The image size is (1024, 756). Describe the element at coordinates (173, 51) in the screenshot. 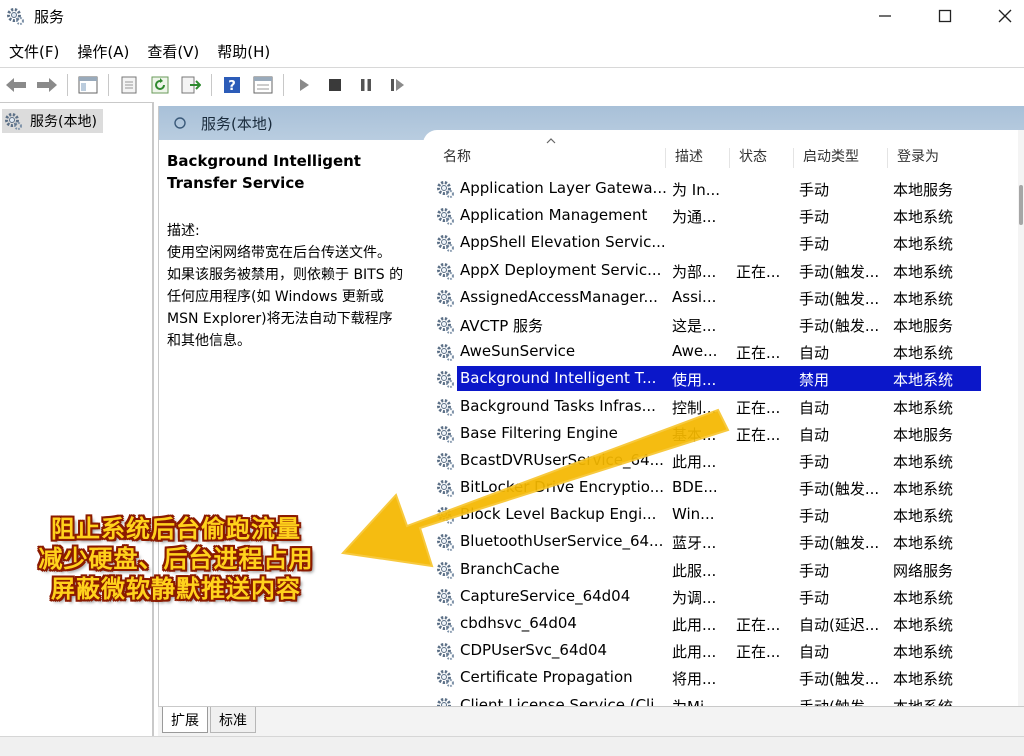

I see `menu-view: 查看(V)` at that location.